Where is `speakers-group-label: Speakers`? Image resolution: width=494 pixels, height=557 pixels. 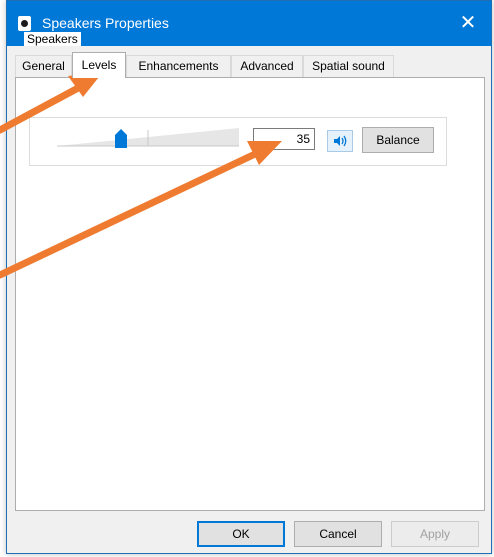
speakers-group-label: Speakers is located at coordinates (52, 39).